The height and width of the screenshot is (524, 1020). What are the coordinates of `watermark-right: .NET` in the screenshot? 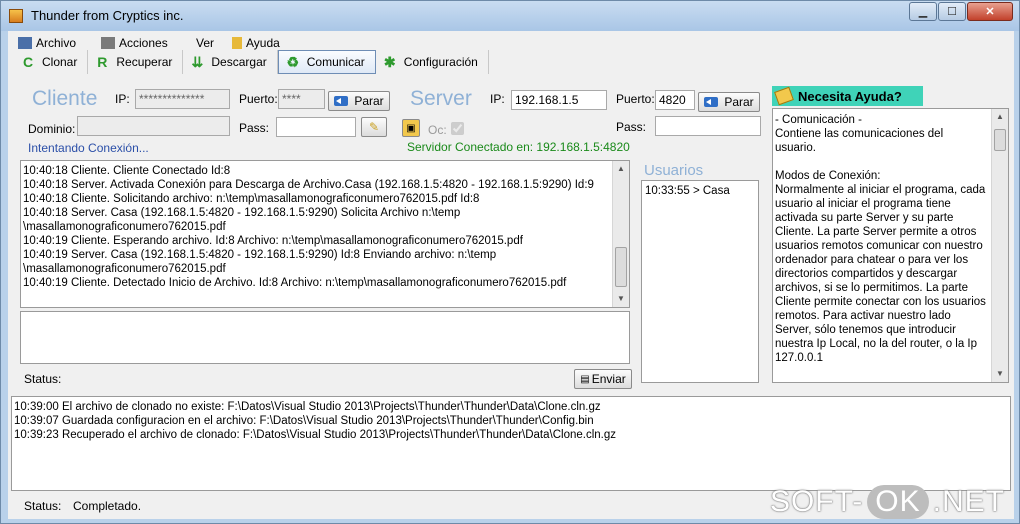 It's located at (968, 501).